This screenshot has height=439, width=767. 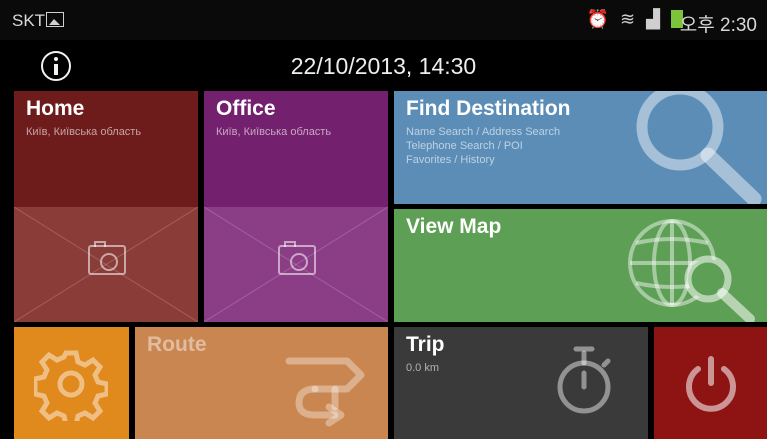 I want to click on office-photo-placeholder, so click(x=296, y=264).